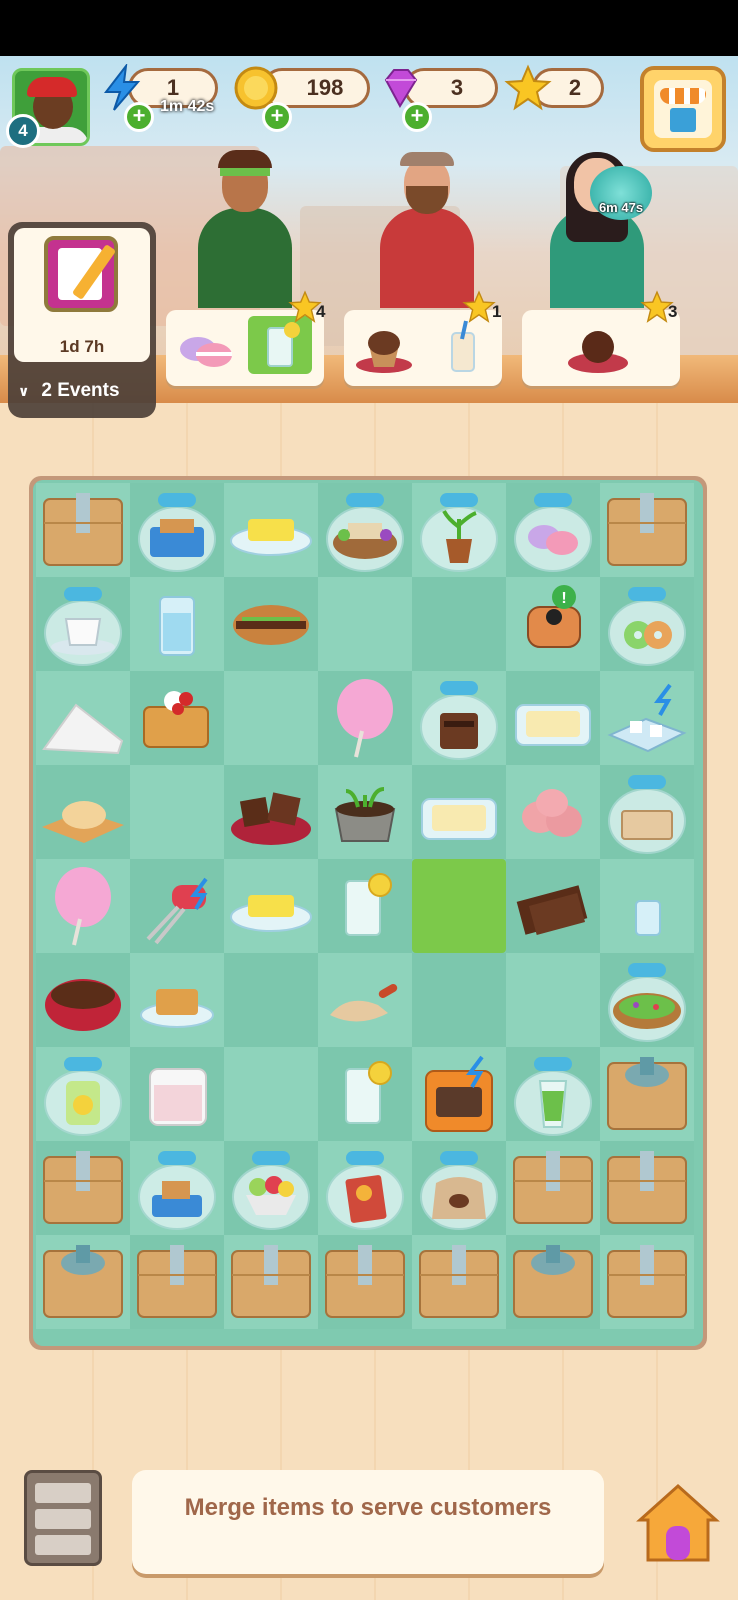 This screenshot has width=738, height=1600. I want to click on board-cell: !, so click(553, 624).